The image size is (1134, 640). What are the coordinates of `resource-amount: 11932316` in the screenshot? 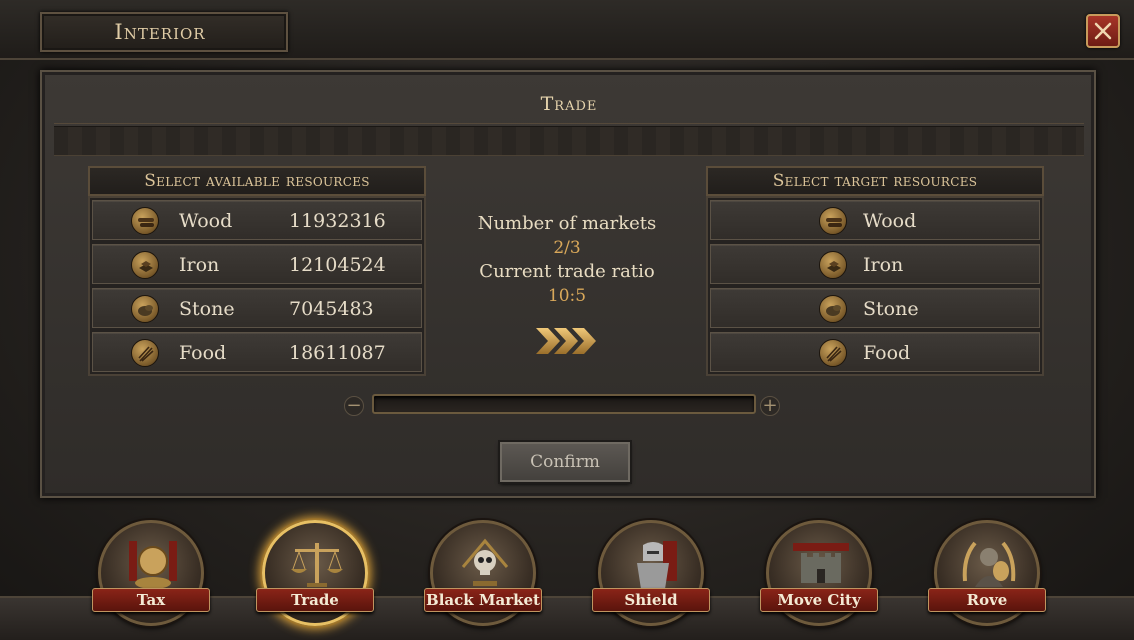 It's located at (337, 221).